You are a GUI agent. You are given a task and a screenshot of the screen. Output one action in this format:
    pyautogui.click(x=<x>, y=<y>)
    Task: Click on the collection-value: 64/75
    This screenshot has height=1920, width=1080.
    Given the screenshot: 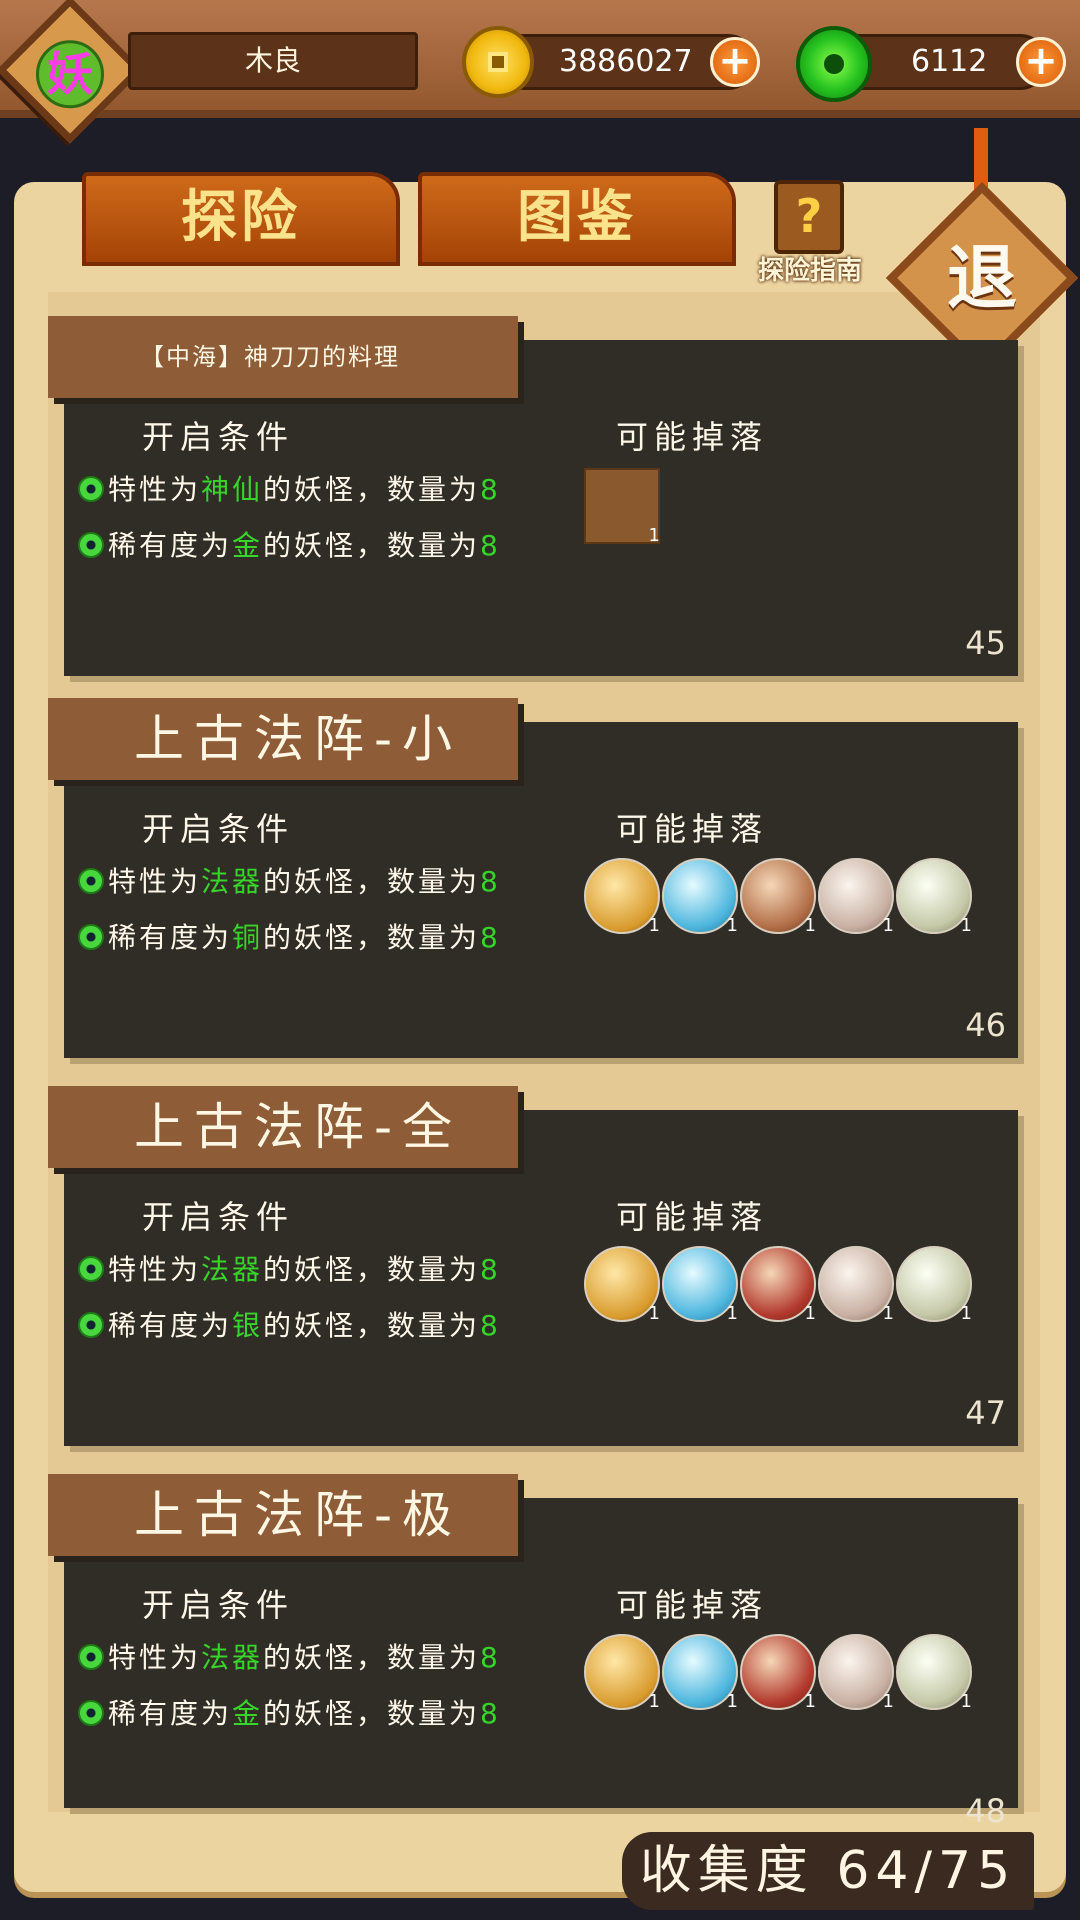 What is the action you would take?
    pyautogui.click(x=926, y=1871)
    